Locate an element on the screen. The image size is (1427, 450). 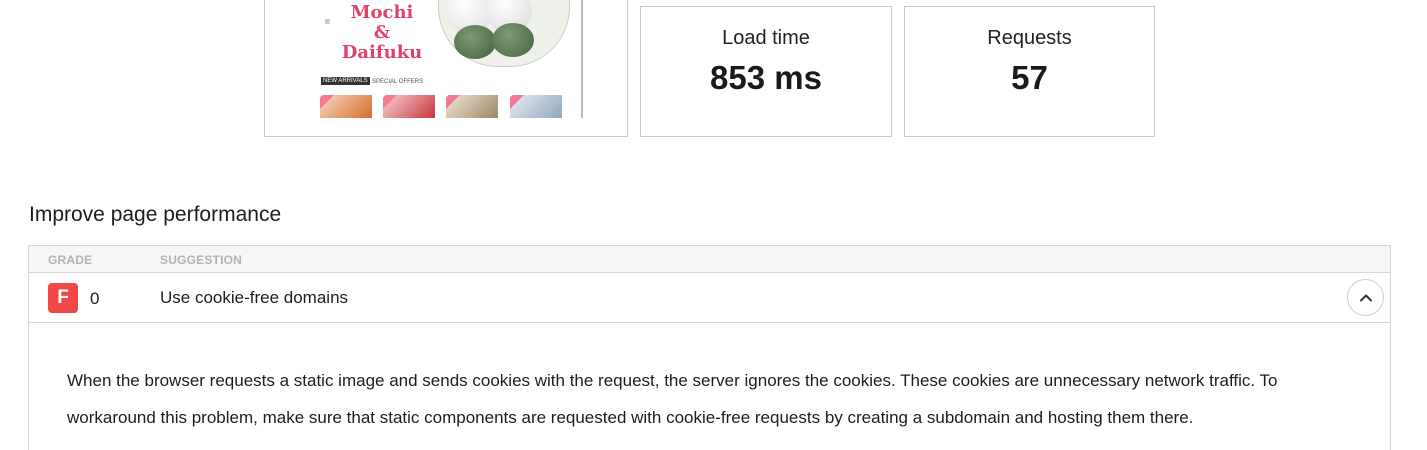
suggestion-text: Use cookie-free domains is located at coordinates (254, 297).